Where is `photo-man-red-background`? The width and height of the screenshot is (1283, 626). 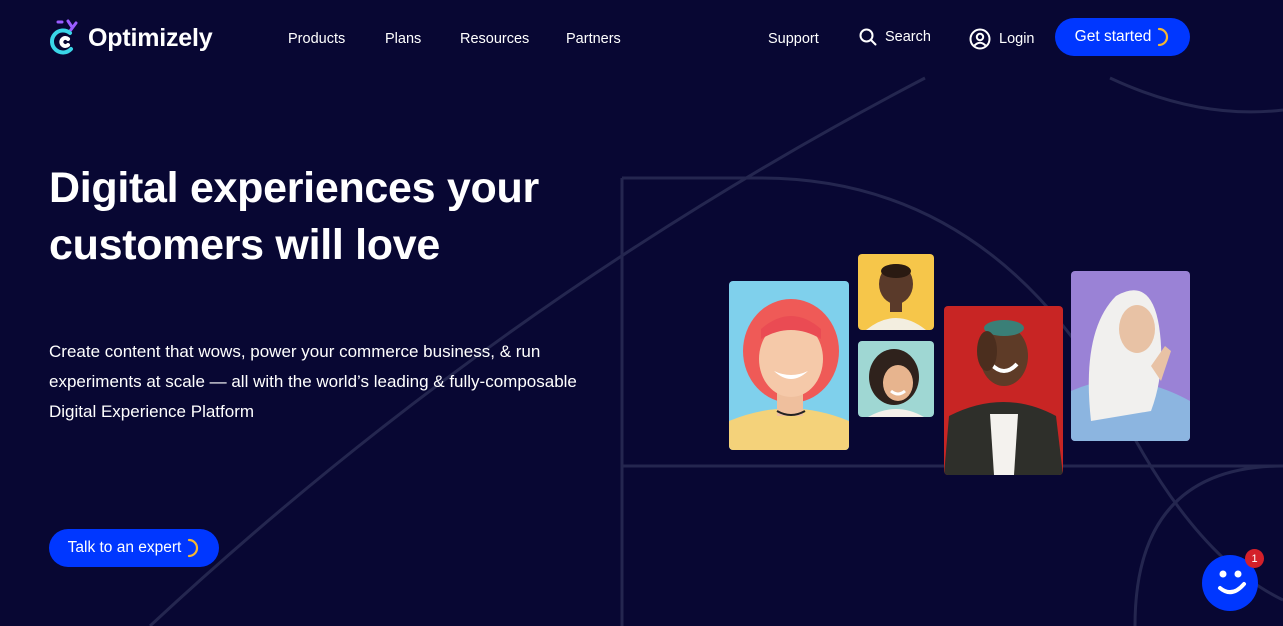 photo-man-red-background is located at coordinates (1003, 390).